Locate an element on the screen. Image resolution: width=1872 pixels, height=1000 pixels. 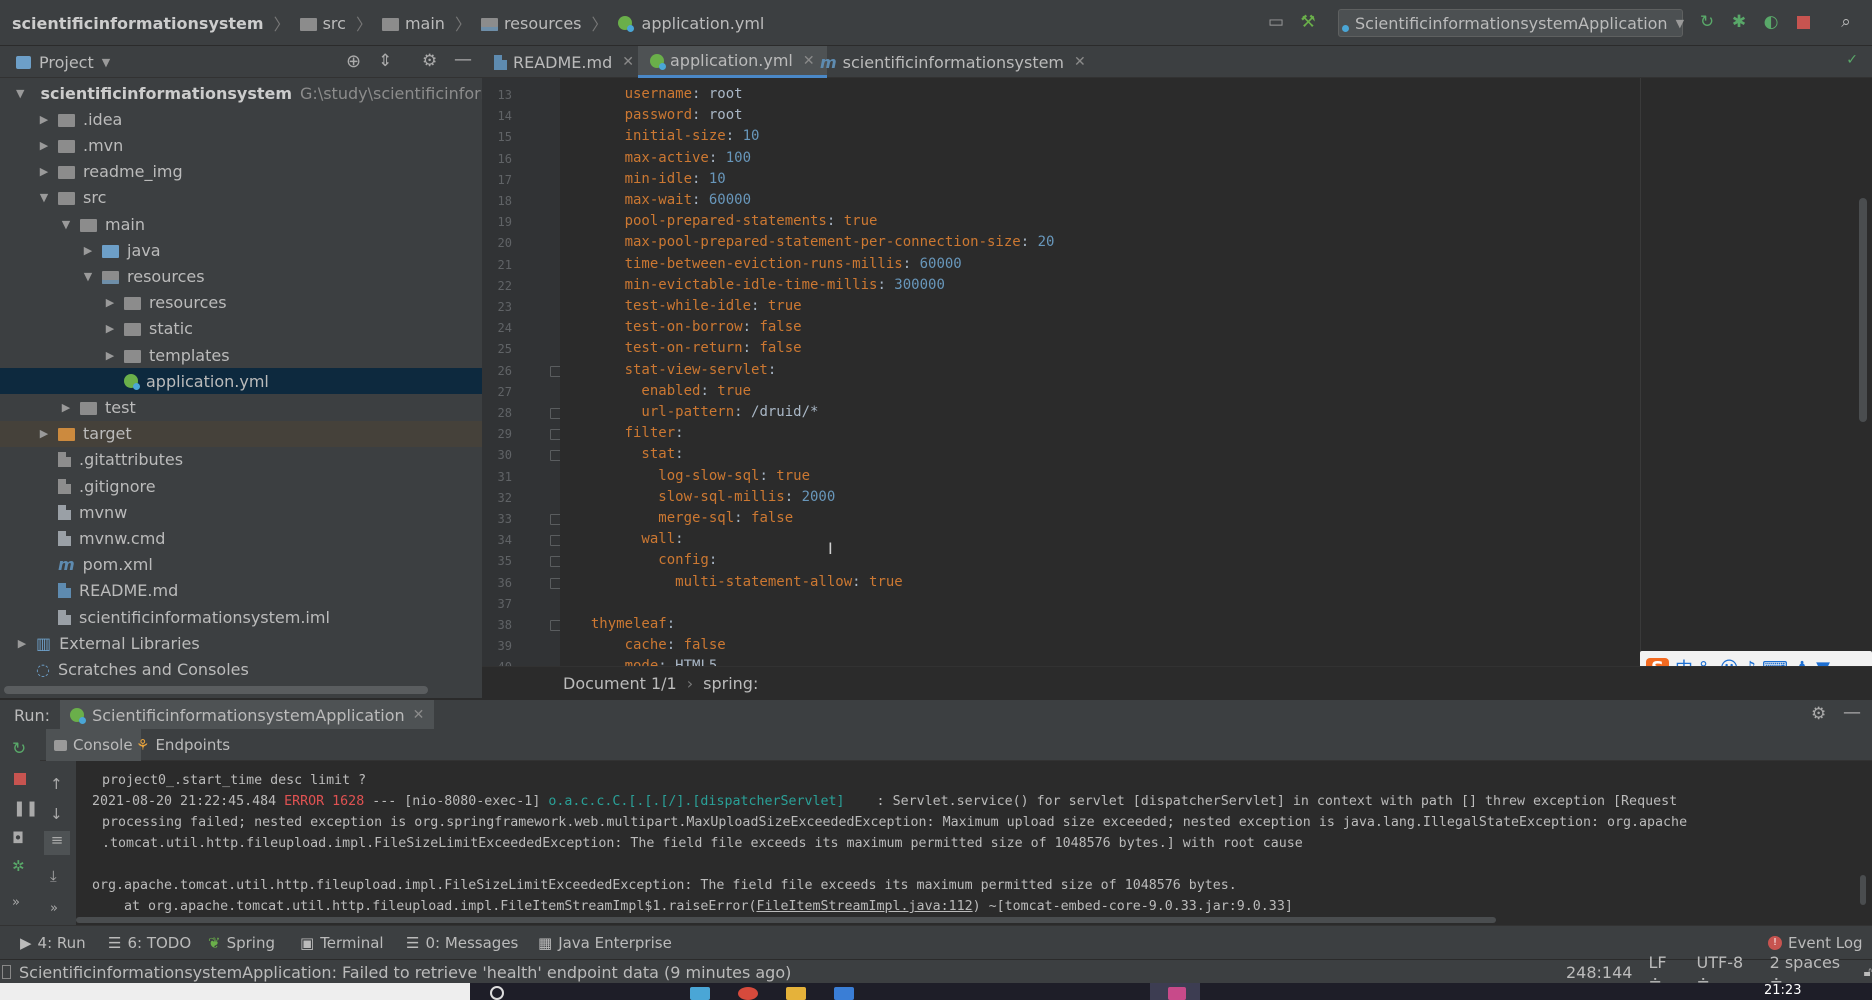
minimize-icon: — is located at coordinates (463, 59).